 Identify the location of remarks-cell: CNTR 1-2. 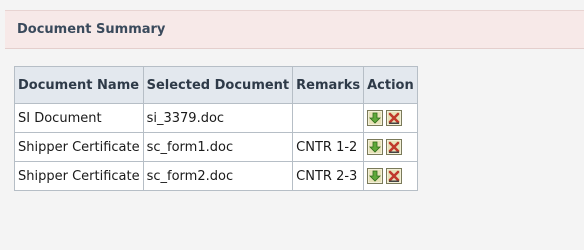
(328, 147).